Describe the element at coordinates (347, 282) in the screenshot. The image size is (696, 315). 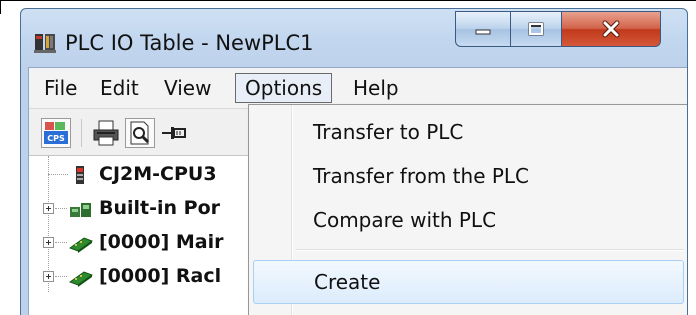
I see `menu-item-label: Create` at that location.